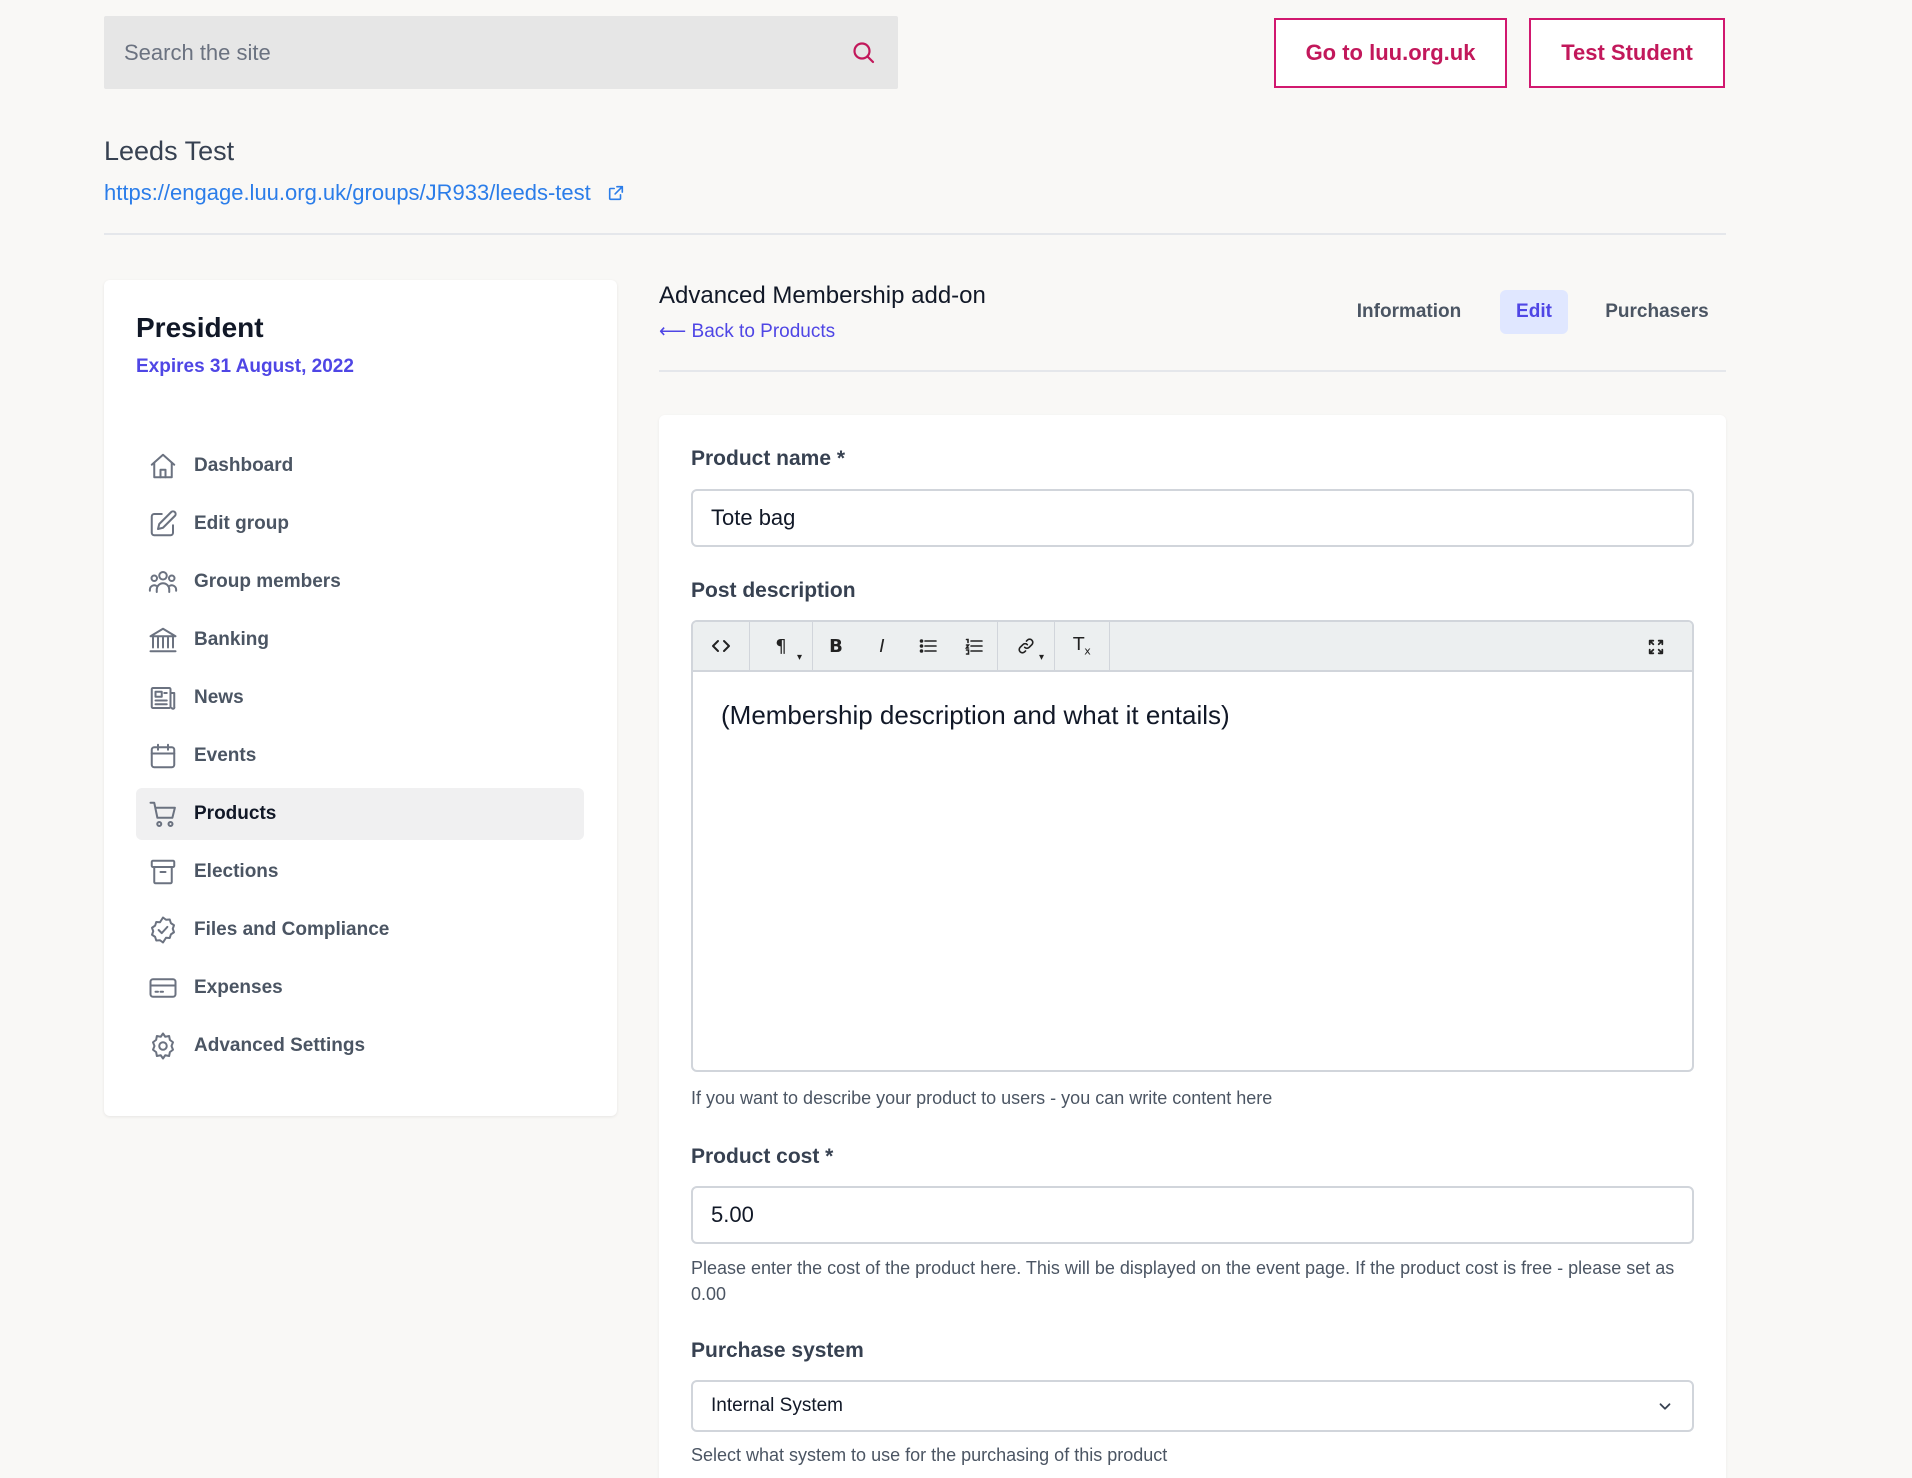 The height and width of the screenshot is (1478, 1912). Describe the element at coordinates (777, 1405) in the screenshot. I see `purchase-system-value: Internal System` at that location.